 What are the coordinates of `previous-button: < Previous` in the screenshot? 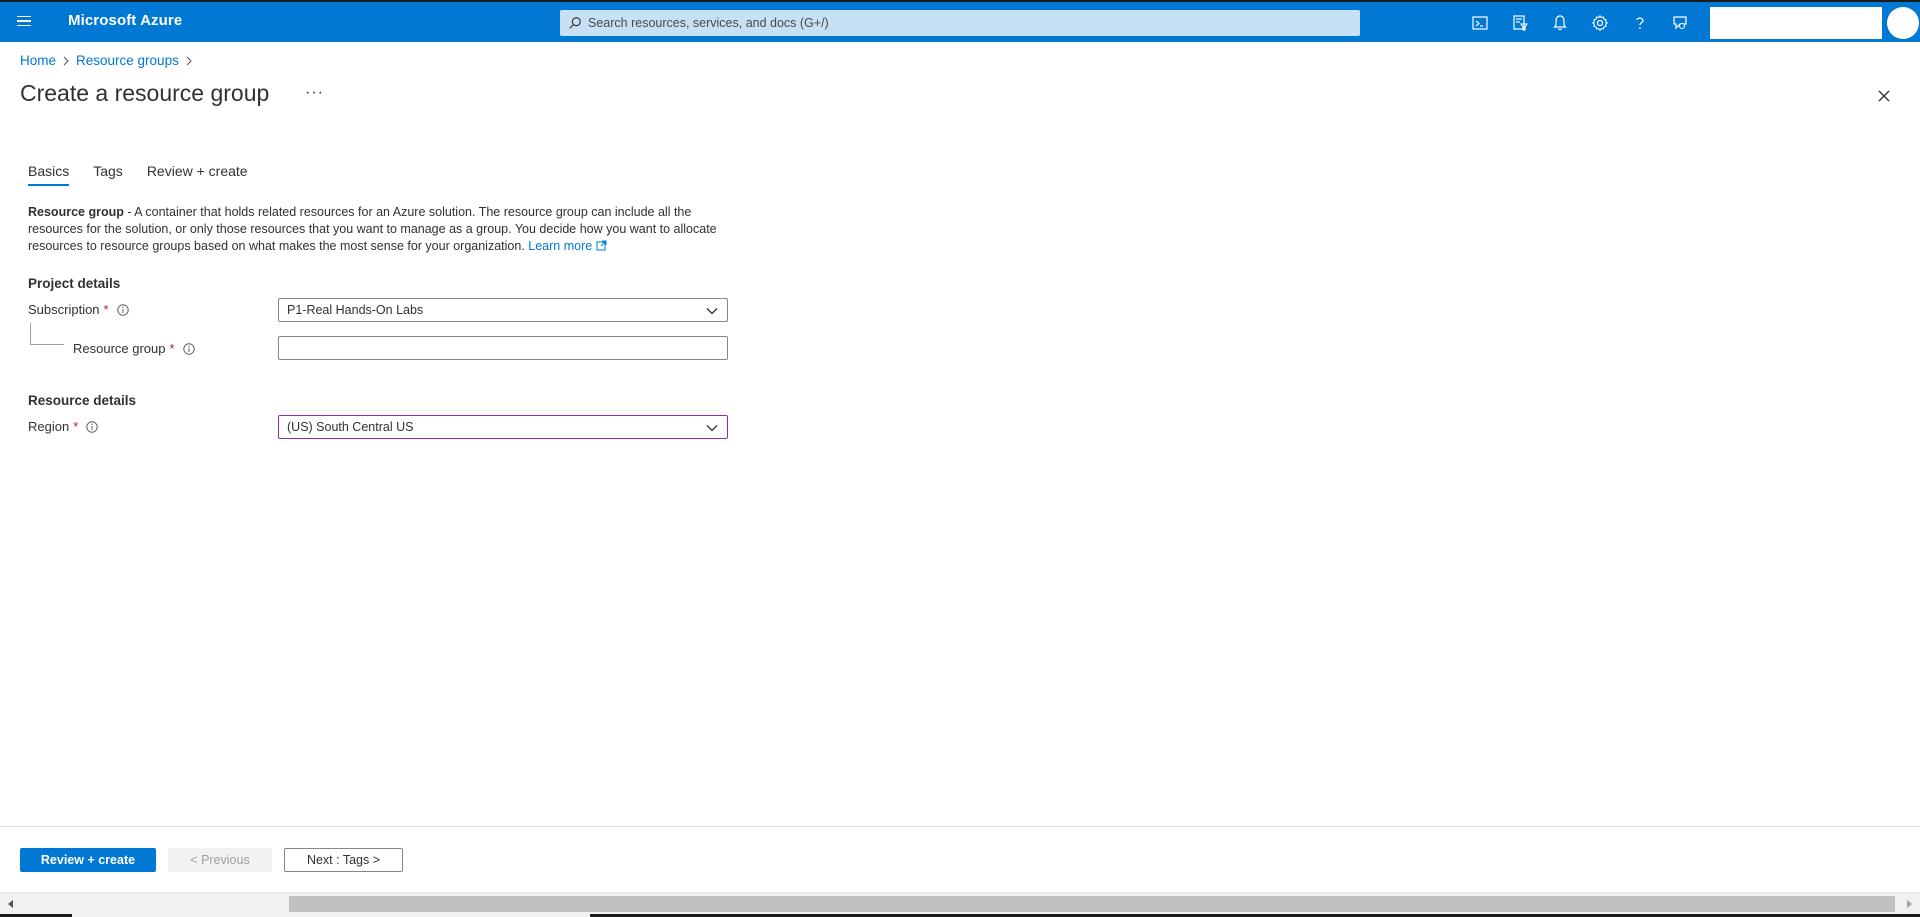 It's located at (220, 860).